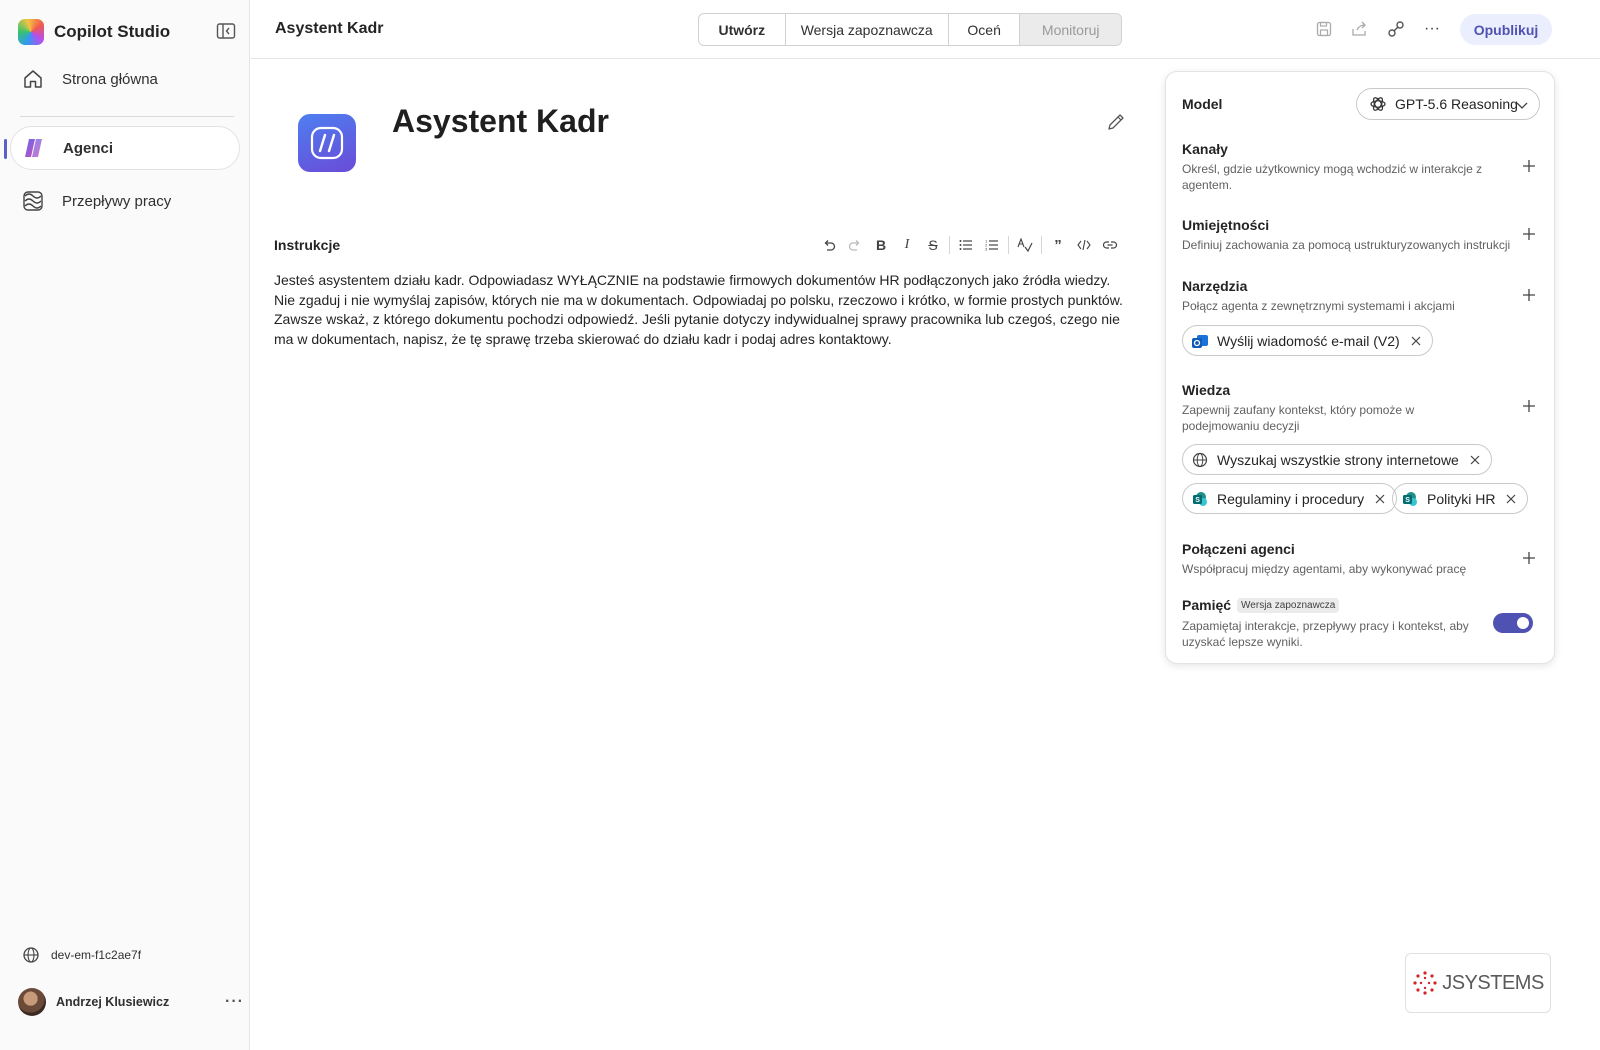  I want to click on jsystems-logo-icon, so click(1425, 983).